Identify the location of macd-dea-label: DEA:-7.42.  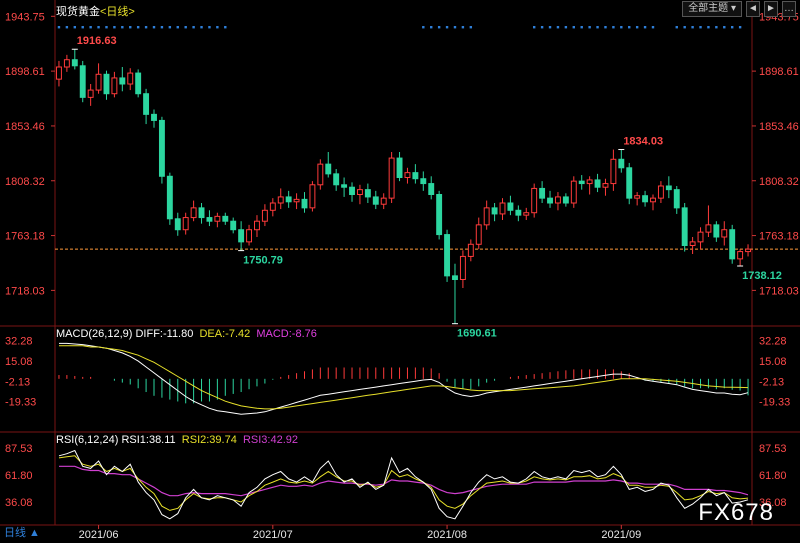
(225, 334).